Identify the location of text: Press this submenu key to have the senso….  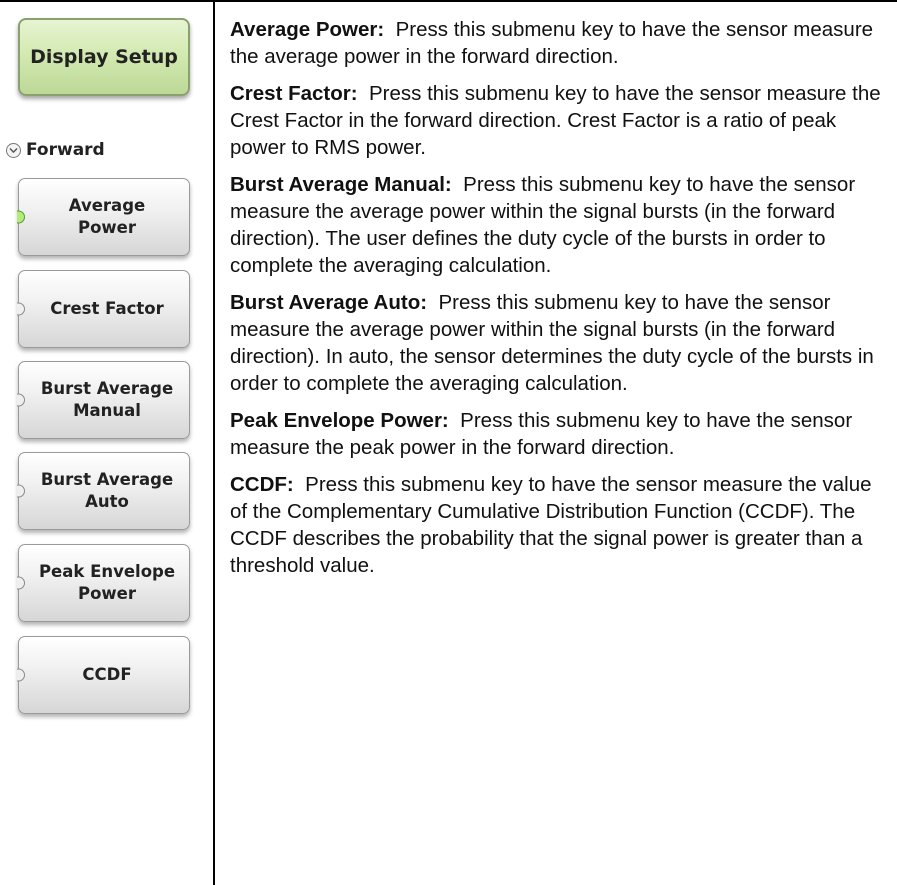
(551, 525).